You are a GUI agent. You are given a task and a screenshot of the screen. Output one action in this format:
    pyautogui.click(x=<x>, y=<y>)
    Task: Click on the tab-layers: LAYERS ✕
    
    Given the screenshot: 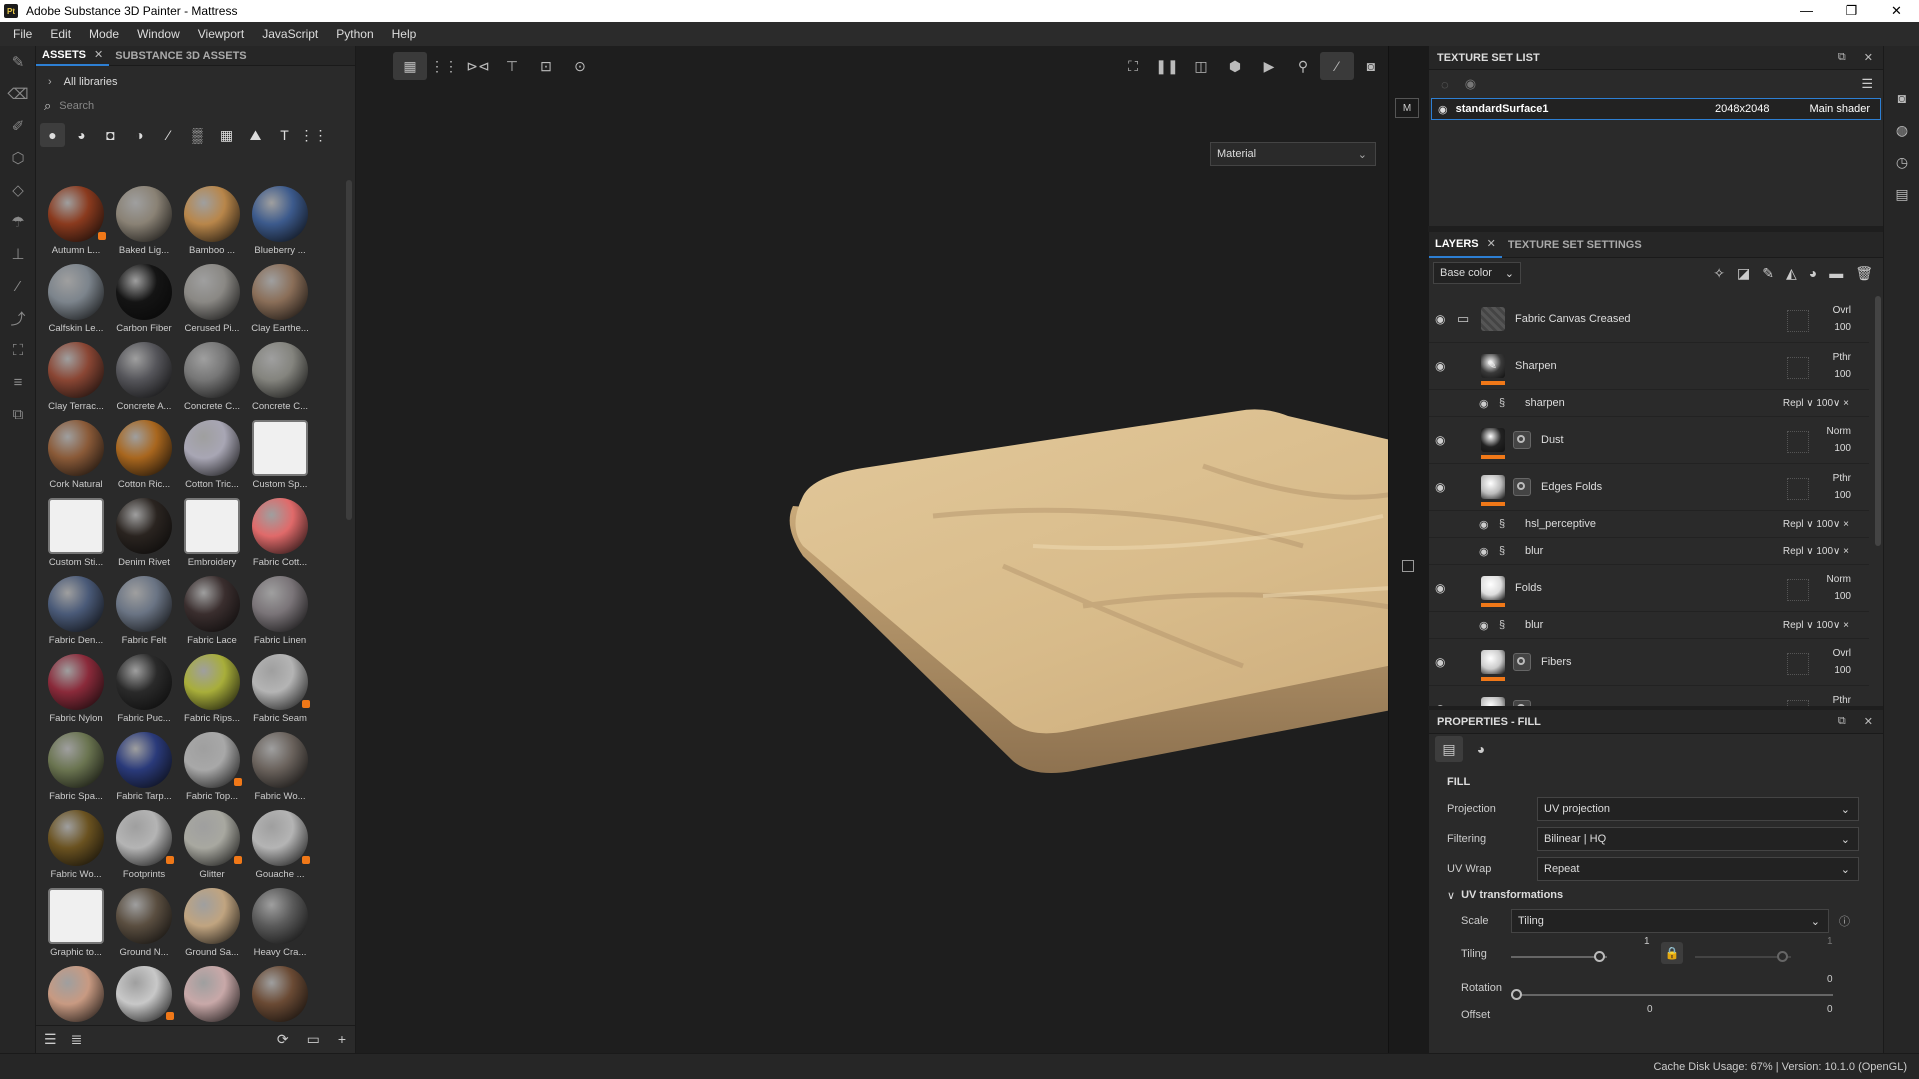 What is the action you would take?
    pyautogui.click(x=1465, y=245)
    